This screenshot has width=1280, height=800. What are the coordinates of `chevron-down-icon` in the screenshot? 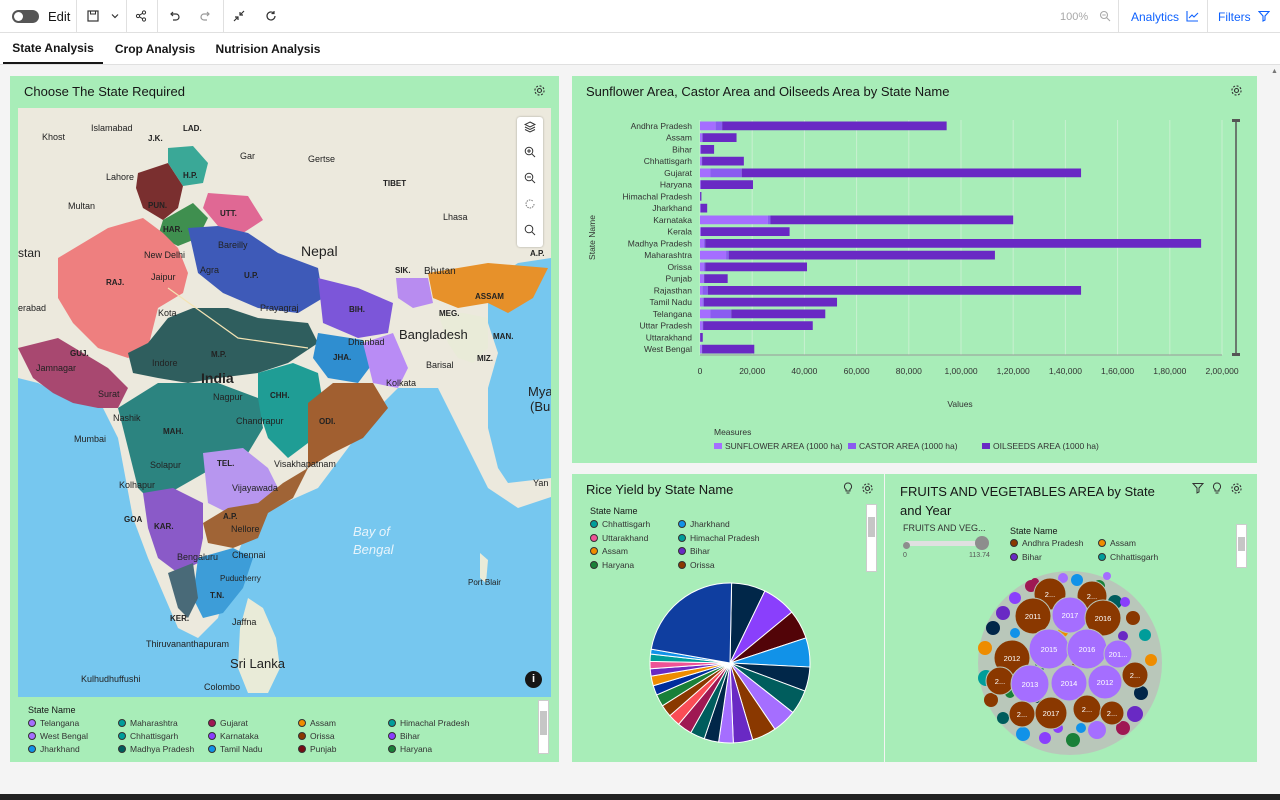 It's located at (115, 16).